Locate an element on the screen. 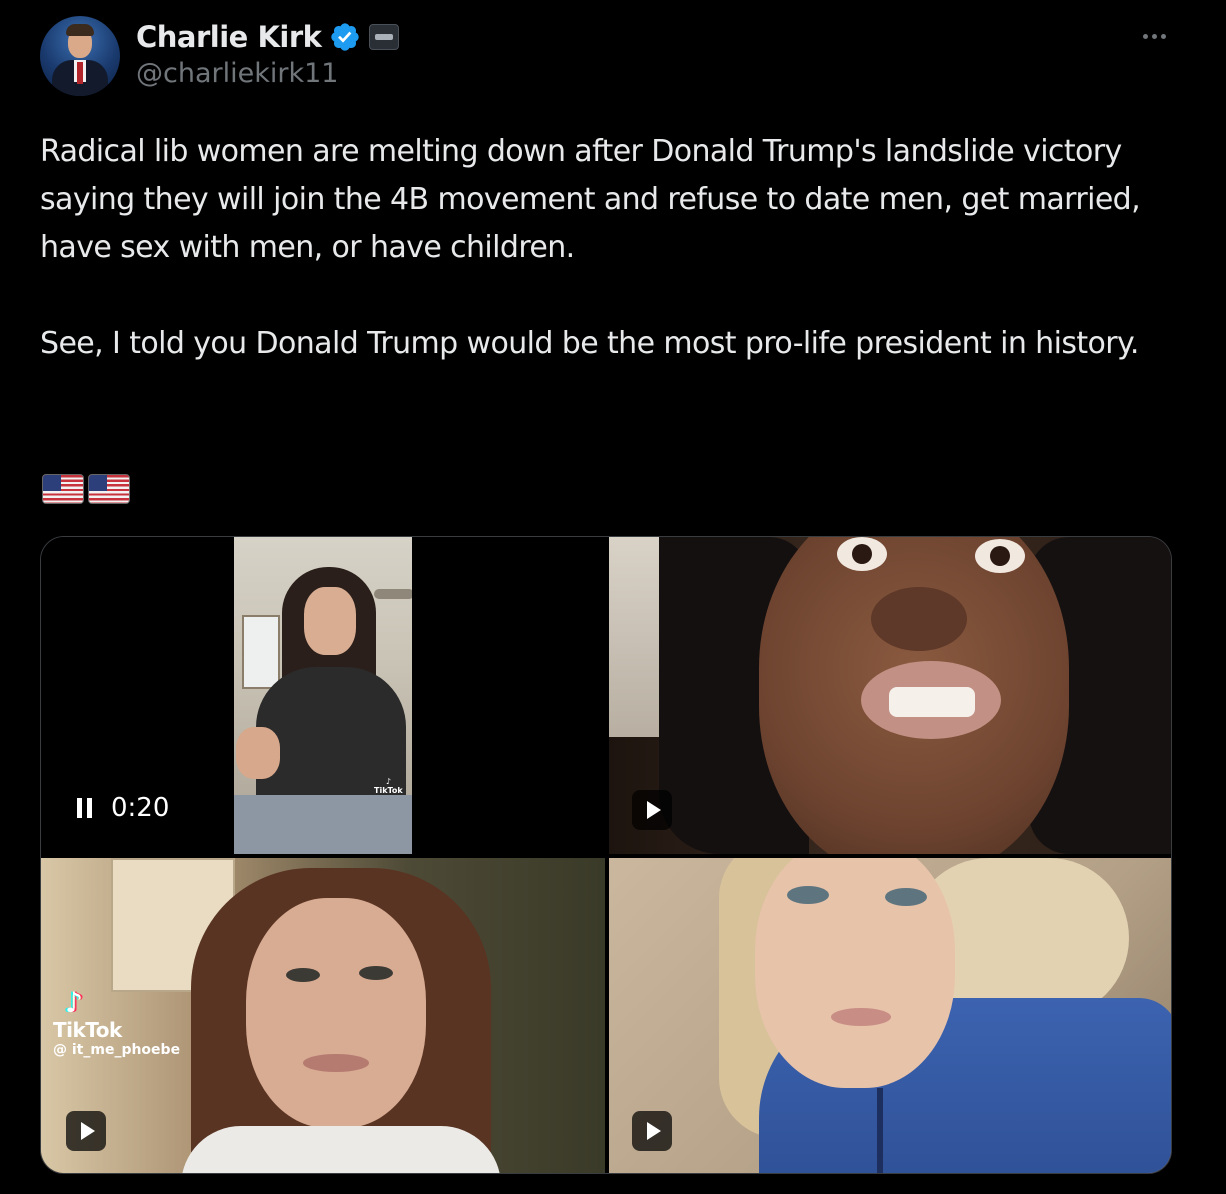 The image size is (1226, 1194). tiktok-watermark: ♪ TikTok @ it_me_phoebe is located at coordinates (117, 1022).